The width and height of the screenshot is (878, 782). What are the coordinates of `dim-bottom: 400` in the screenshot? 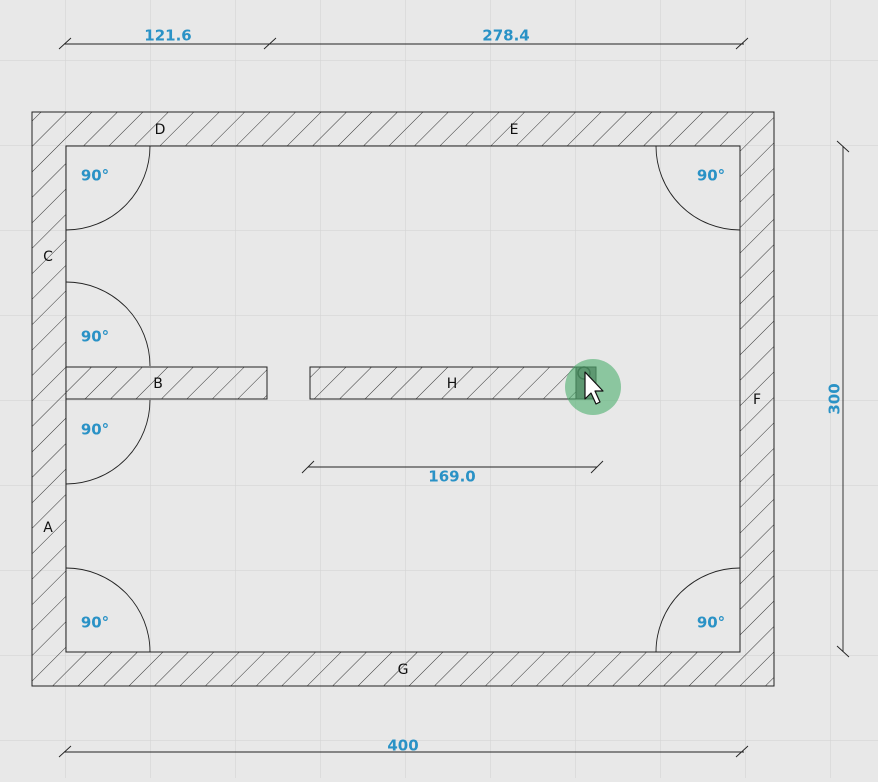 It's located at (402, 746).